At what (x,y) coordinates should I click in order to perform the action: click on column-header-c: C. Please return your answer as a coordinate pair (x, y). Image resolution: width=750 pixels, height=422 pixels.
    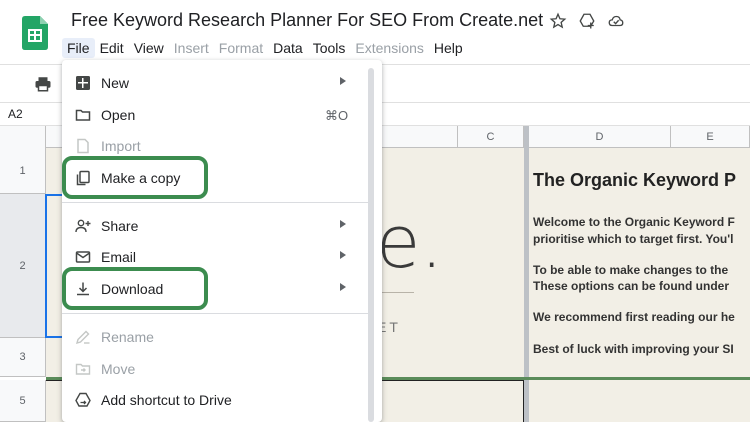
    Looking at the image, I should click on (491, 137).